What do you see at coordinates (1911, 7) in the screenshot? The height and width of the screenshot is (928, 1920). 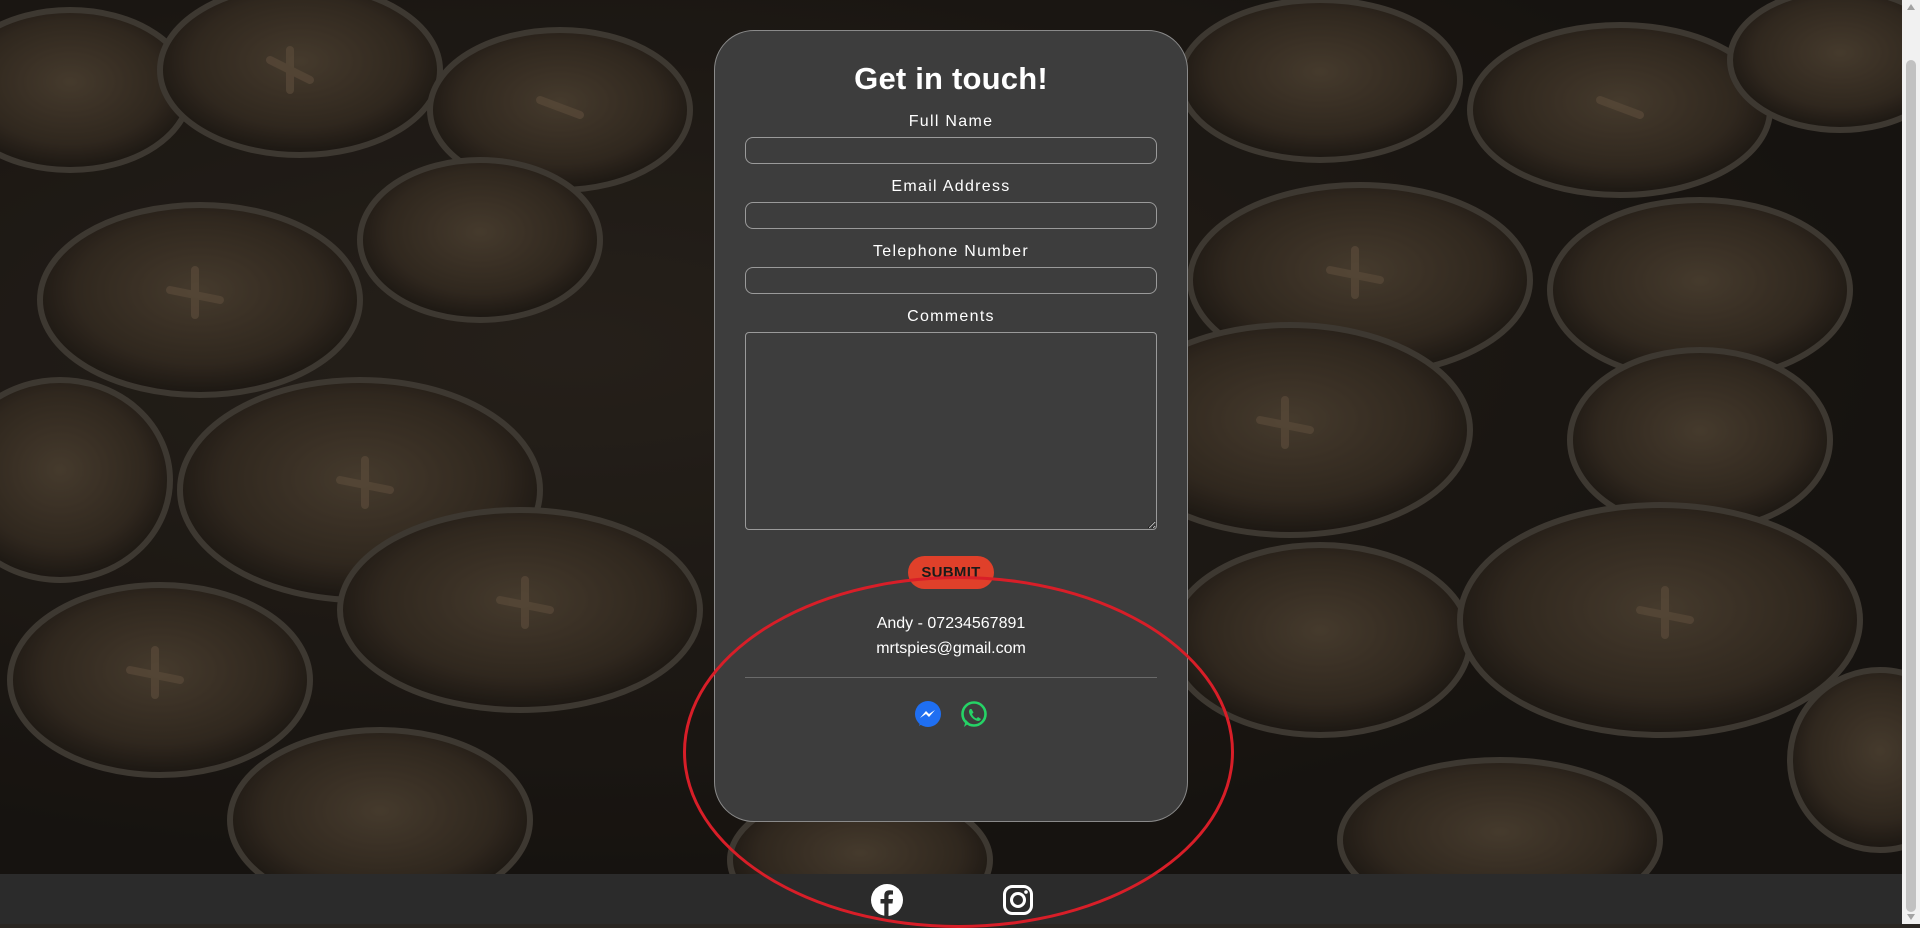 I see `scroll-up-arrow-icon` at bounding box center [1911, 7].